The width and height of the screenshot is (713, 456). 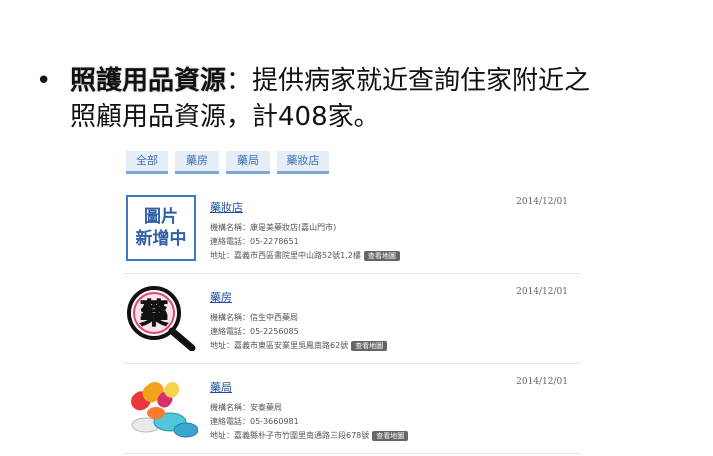 I want to click on pharmacy-magnifier-icon: 藥, so click(x=161, y=319).